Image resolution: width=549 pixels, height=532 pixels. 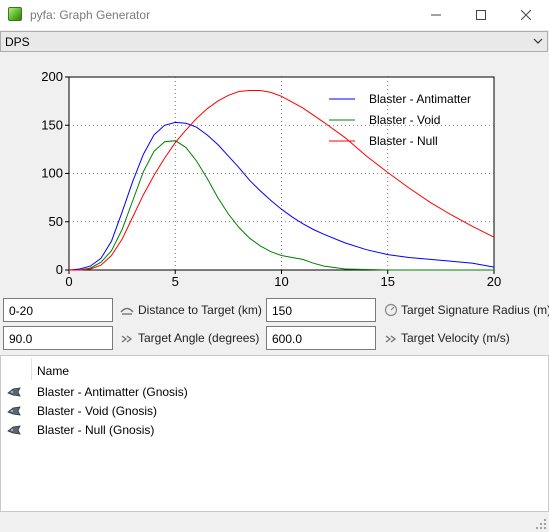 What do you see at coordinates (404, 120) in the screenshot?
I see `legend-label: Blaster - Void` at bounding box center [404, 120].